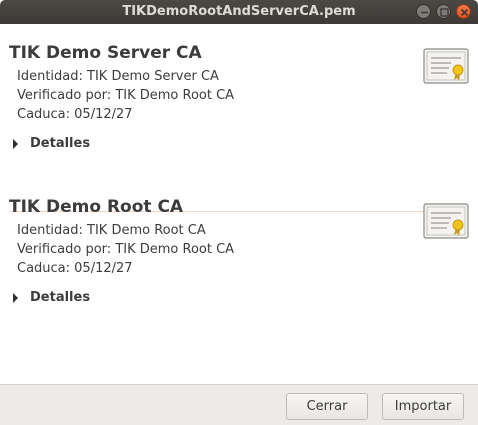  Describe the element at coordinates (239, 404) in the screenshot. I see `dialog-button-bar: Cerrar Importar` at that location.